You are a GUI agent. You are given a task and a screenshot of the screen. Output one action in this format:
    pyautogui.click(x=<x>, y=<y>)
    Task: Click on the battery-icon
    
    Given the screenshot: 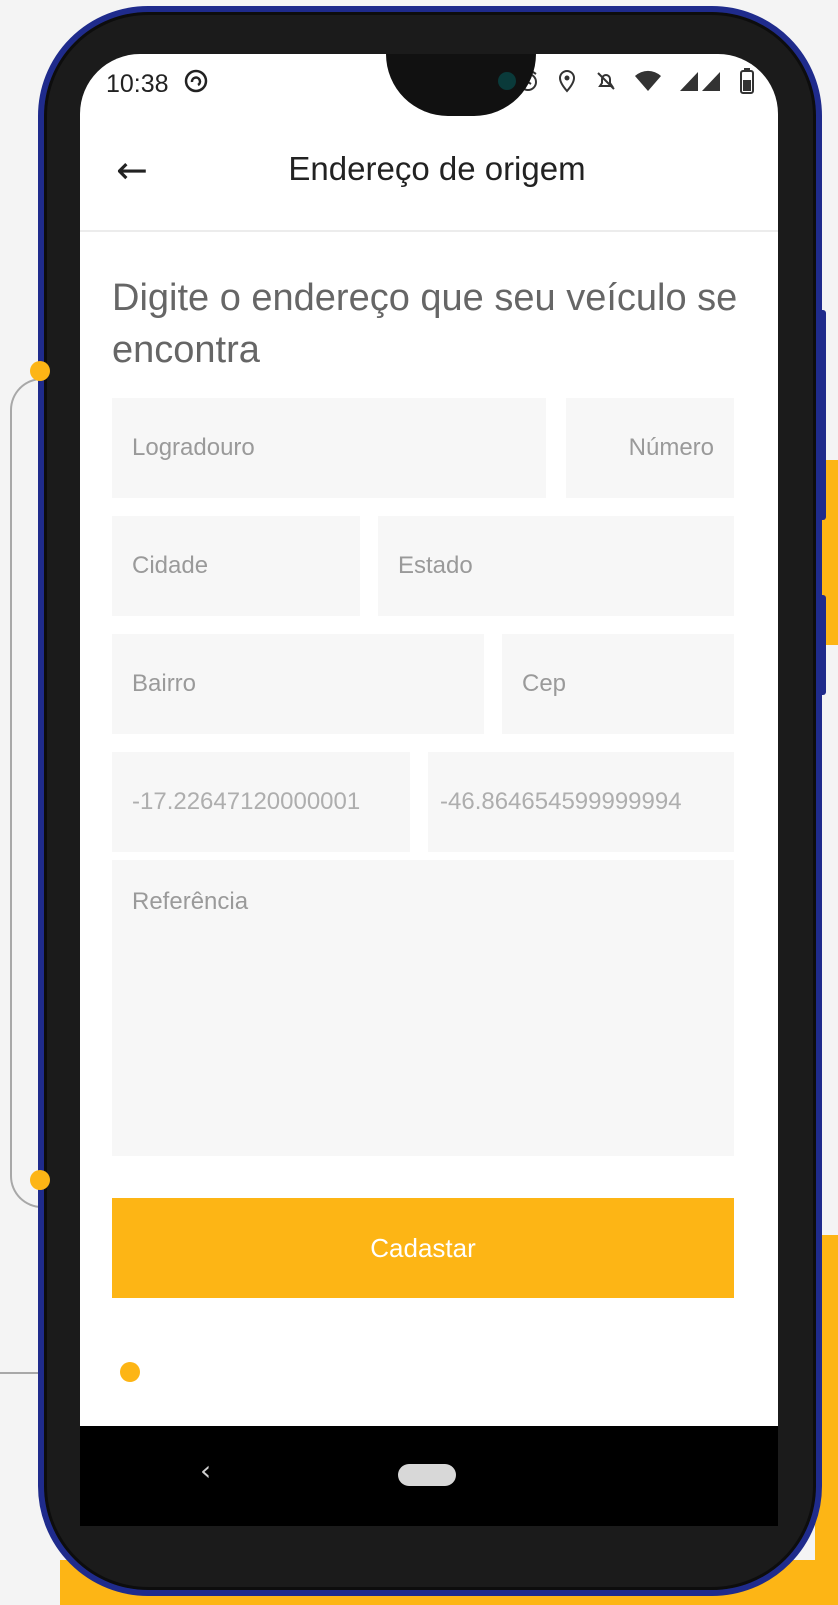 What is the action you would take?
    pyautogui.click(x=747, y=84)
    